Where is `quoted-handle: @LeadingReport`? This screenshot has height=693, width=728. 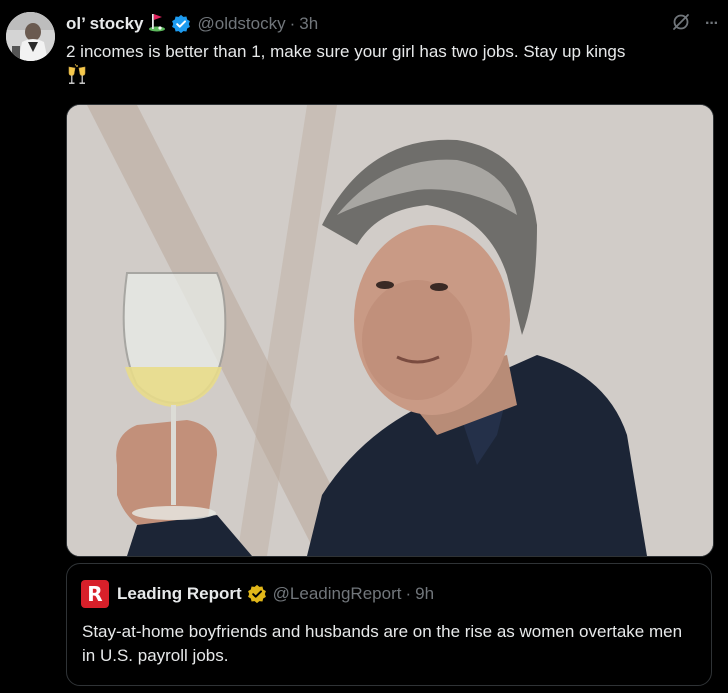
quoted-handle: @LeadingReport is located at coordinates (337, 594).